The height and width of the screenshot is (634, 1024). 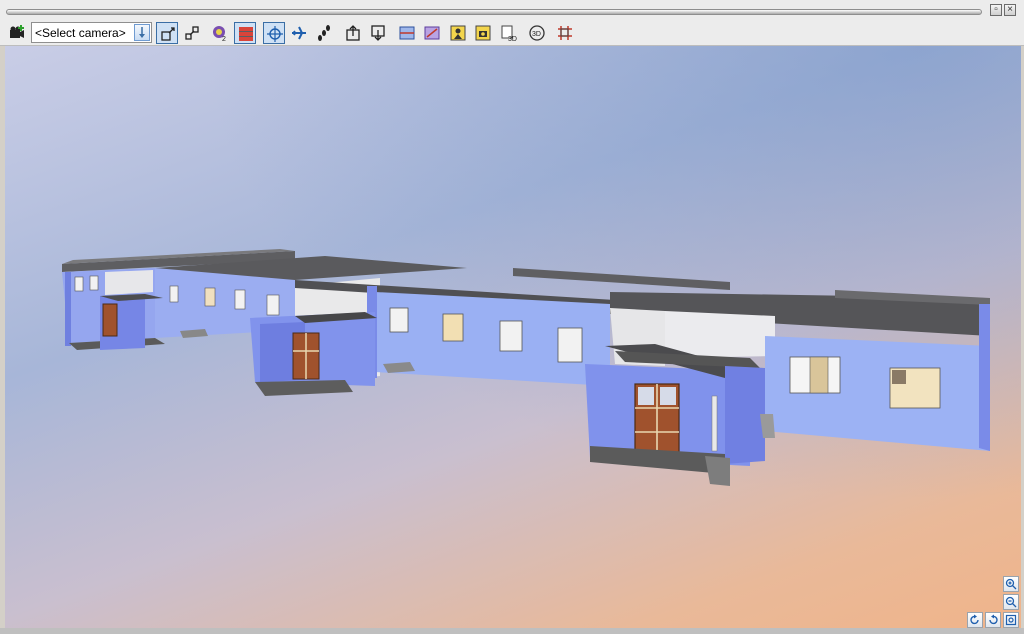 I want to click on zoom-extents-button, so click(x=1011, y=620).